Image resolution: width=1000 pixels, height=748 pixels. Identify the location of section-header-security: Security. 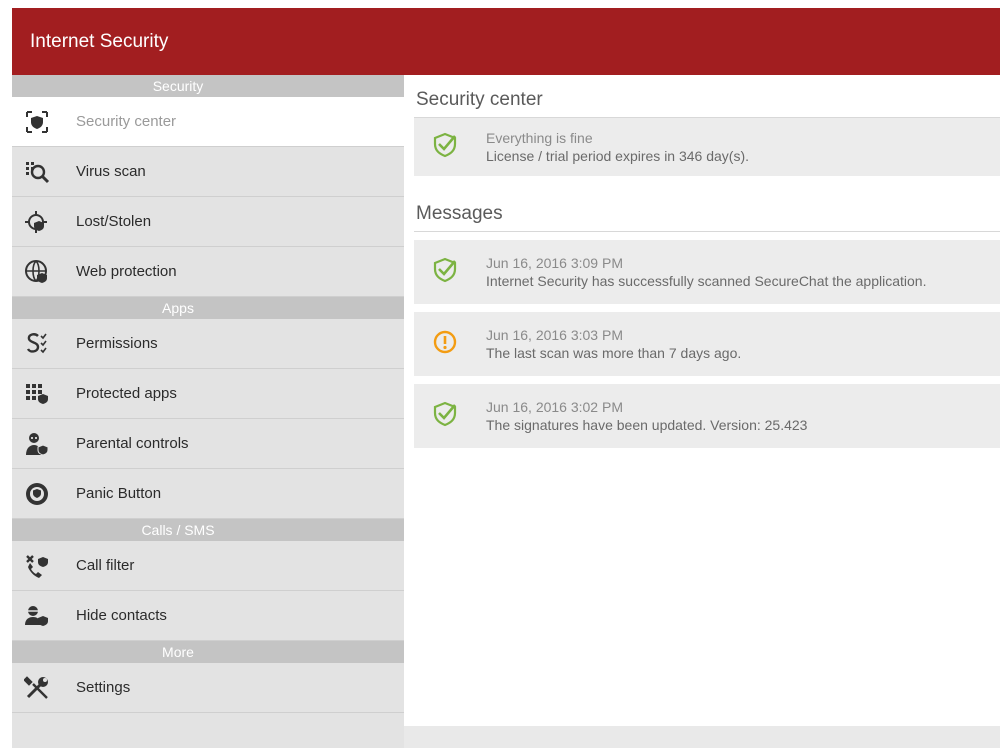
(208, 86).